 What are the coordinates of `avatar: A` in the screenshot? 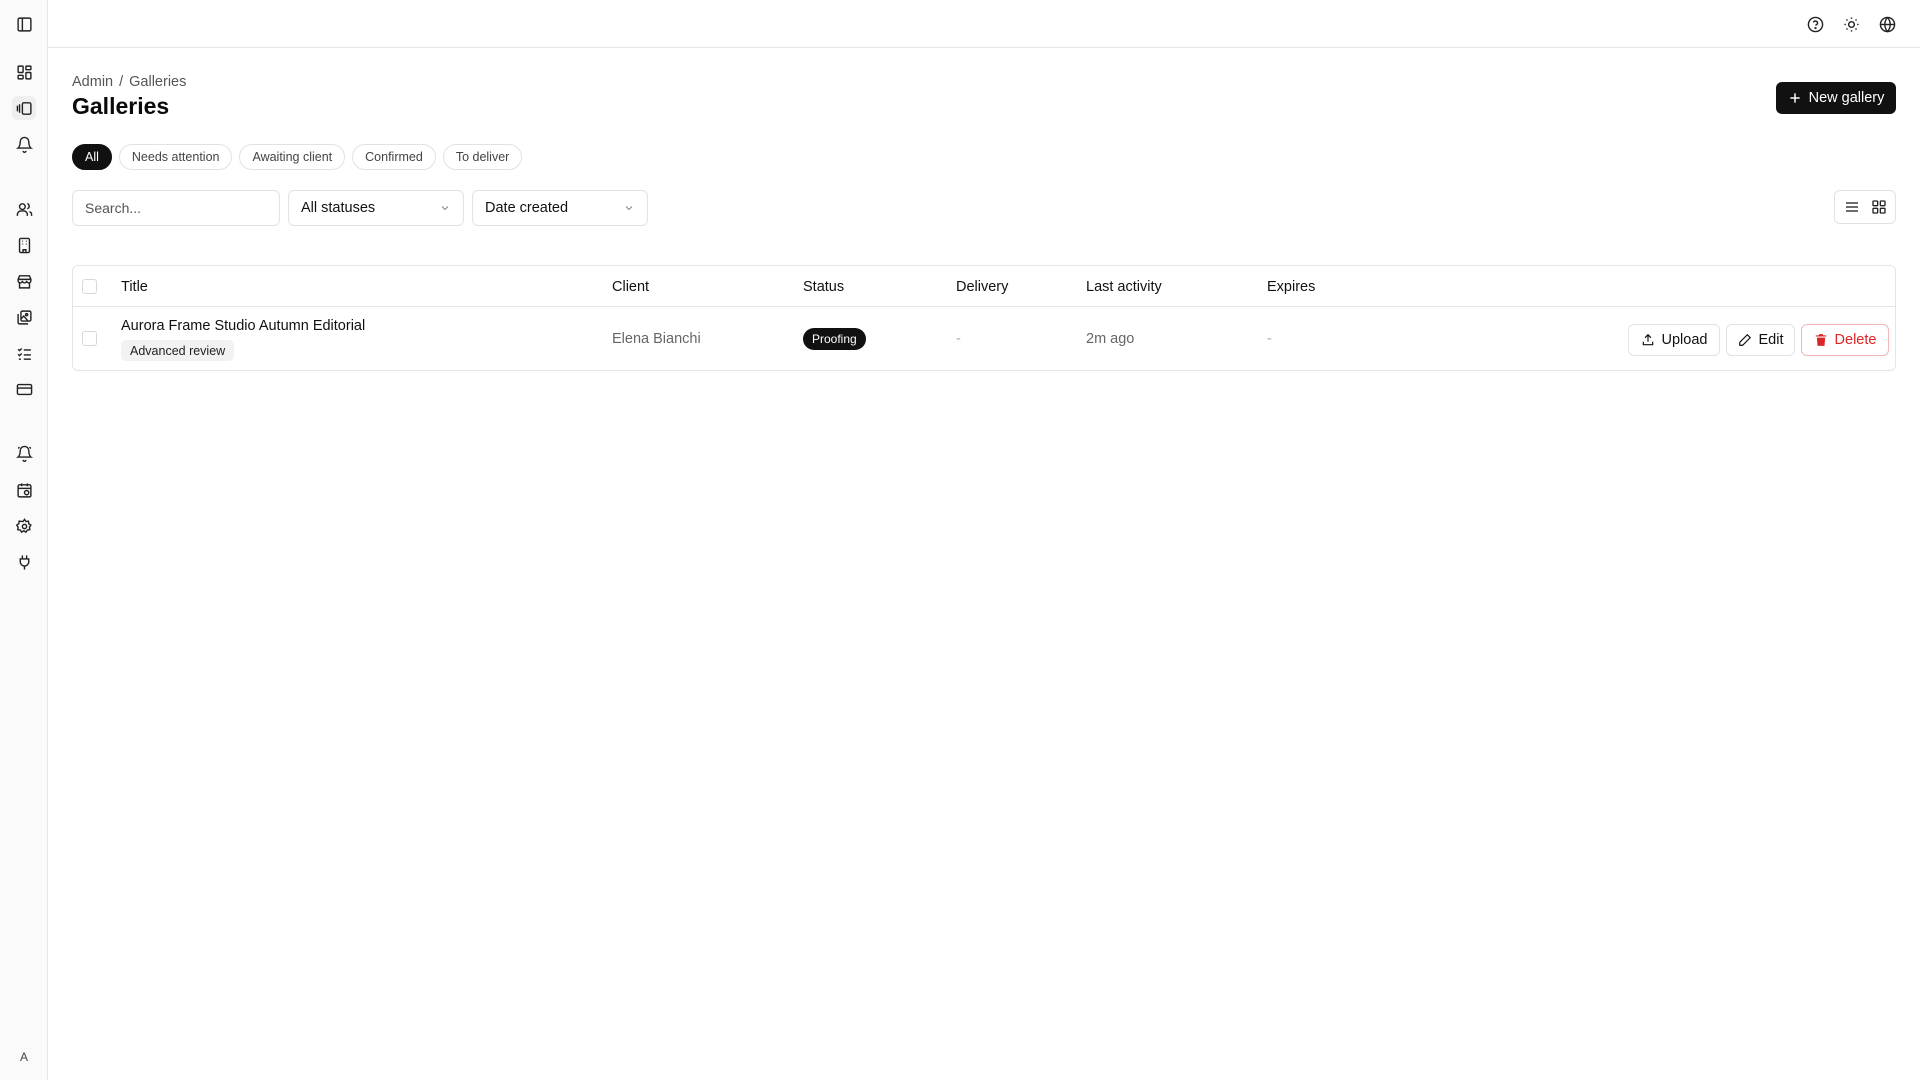 It's located at (24, 1057).